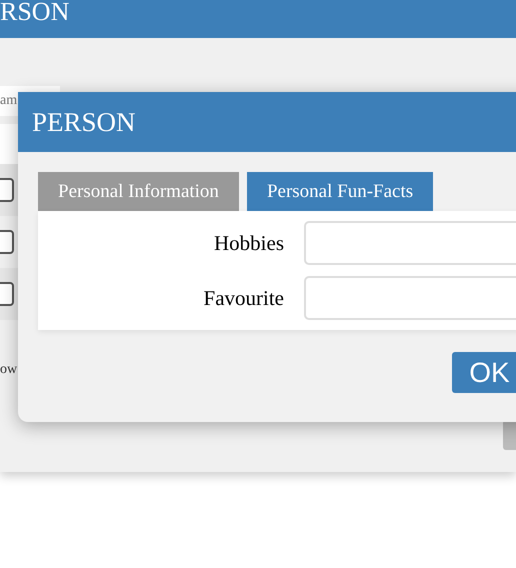 This screenshot has height=568, width=516. I want to click on window-title: RSON, so click(35, 12).